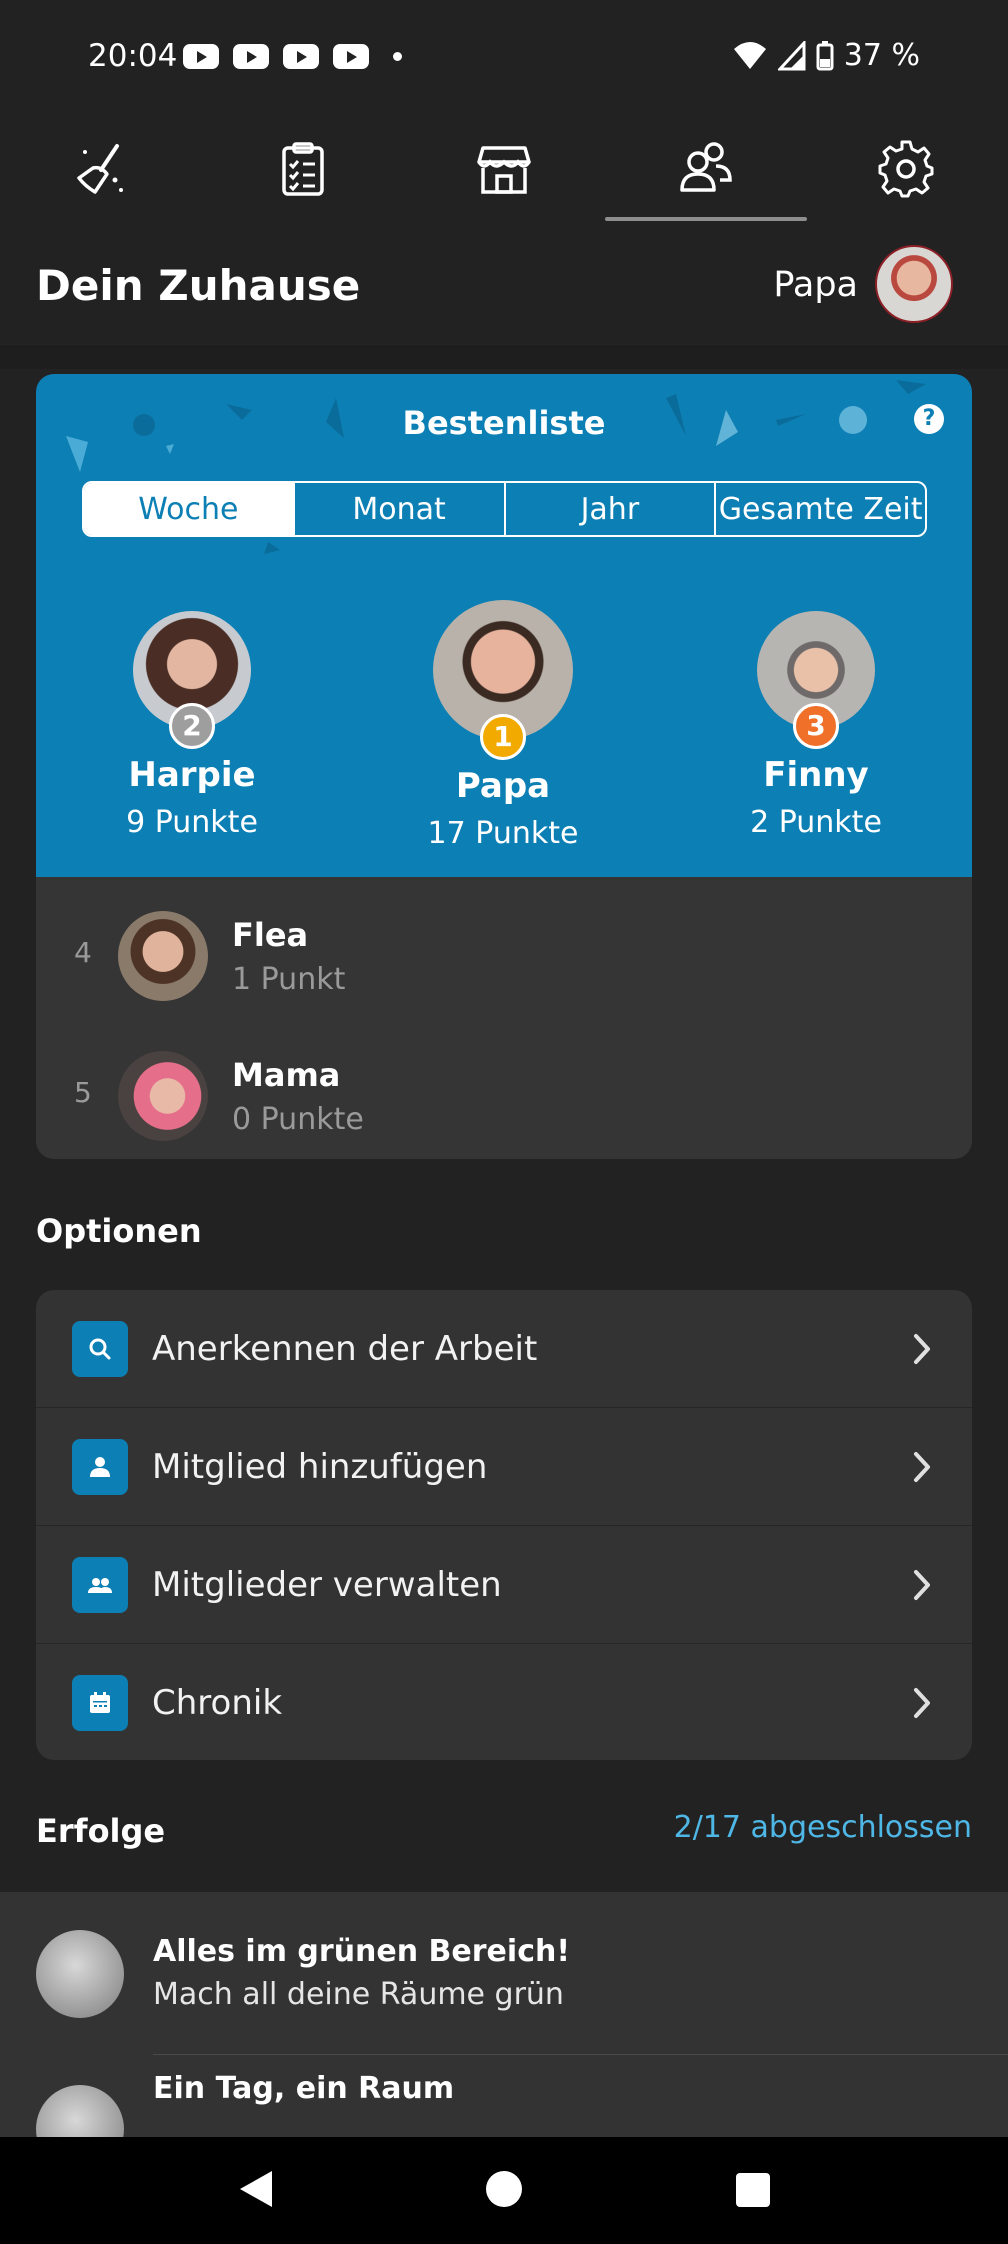 The height and width of the screenshot is (2244, 1008). What do you see at coordinates (816, 822) in the screenshot?
I see `podium-points: 2 Punkte` at bounding box center [816, 822].